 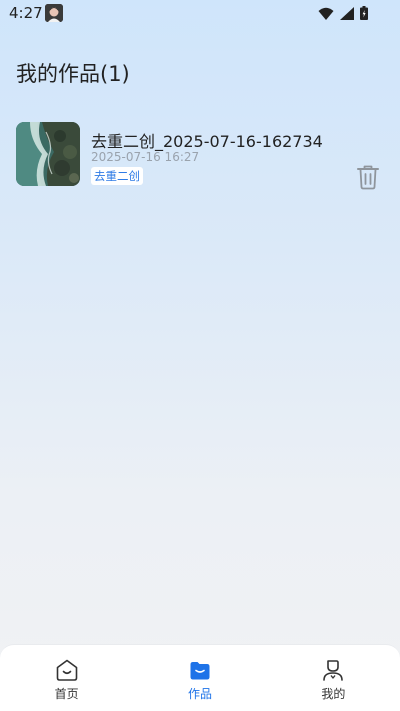 I want to click on tab-home: 首页, so click(x=66, y=678).